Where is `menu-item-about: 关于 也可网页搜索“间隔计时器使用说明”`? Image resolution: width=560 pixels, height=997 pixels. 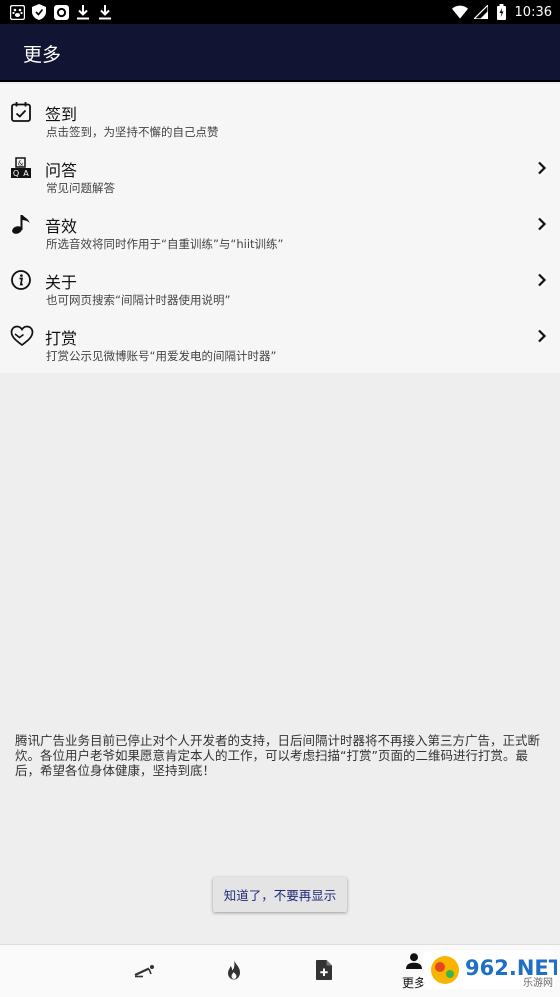 menu-item-about: 关于 也可网页搜索“间隔计时器使用说明” is located at coordinates (280, 280).